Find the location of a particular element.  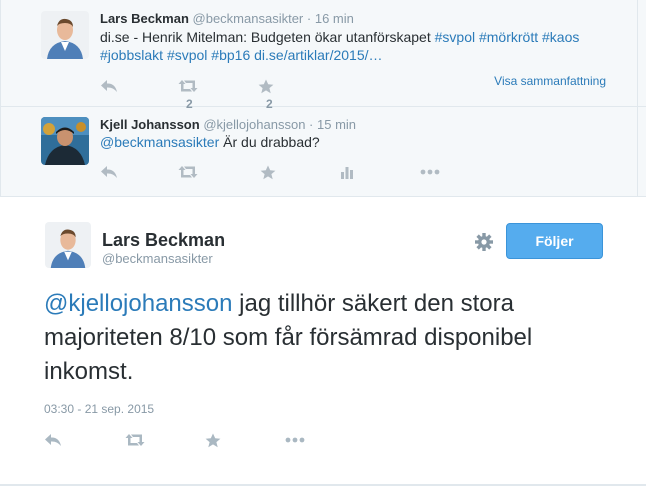

tweet-header: Lars Beckman @beckmansasikter · 16 min is located at coordinates (227, 18).